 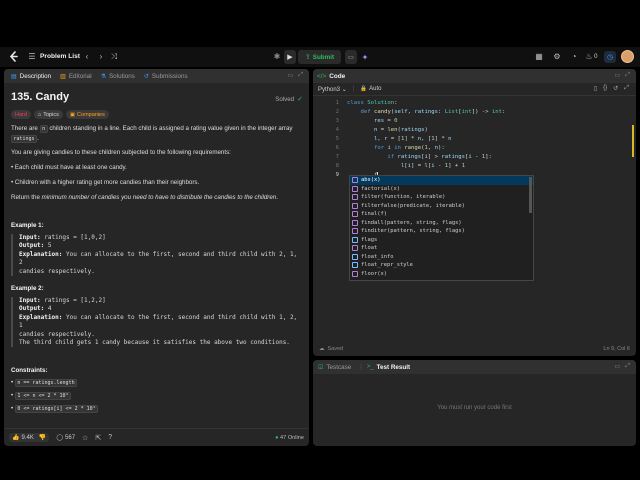 What do you see at coordinates (441, 240) in the screenshot?
I see `autocomplete-item: flags` at bounding box center [441, 240].